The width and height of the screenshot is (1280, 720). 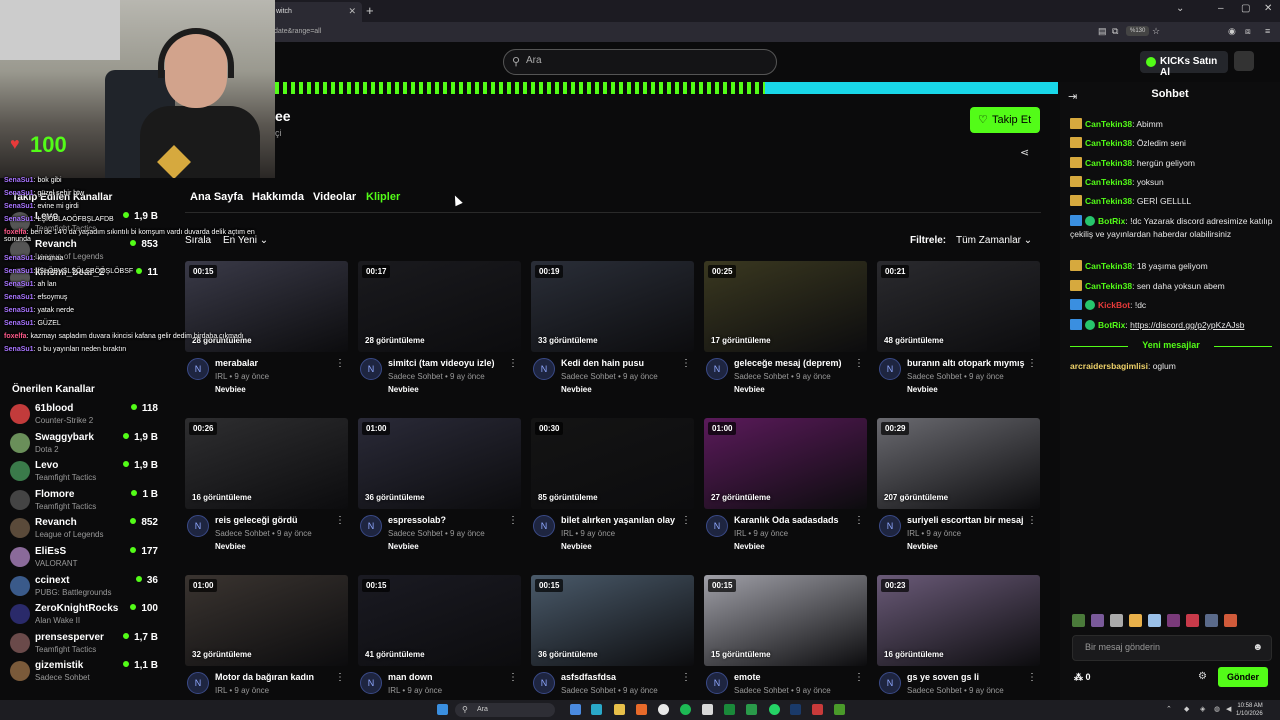 What do you see at coordinates (1172, 648) in the screenshot?
I see `chat-input-box: ☻` at bounding box center [1172, 648].